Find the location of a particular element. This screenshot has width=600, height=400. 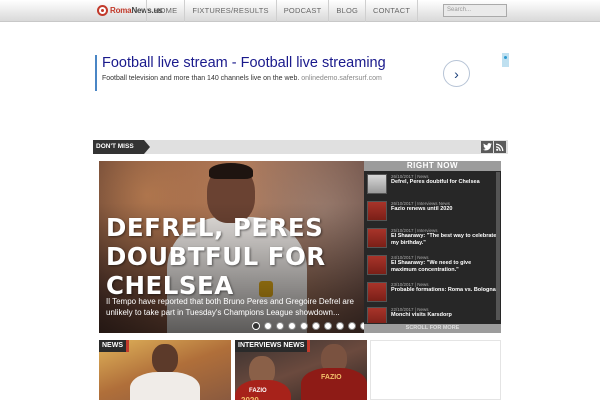

card-category-label: NEWS is located at coordinates (114, 346).